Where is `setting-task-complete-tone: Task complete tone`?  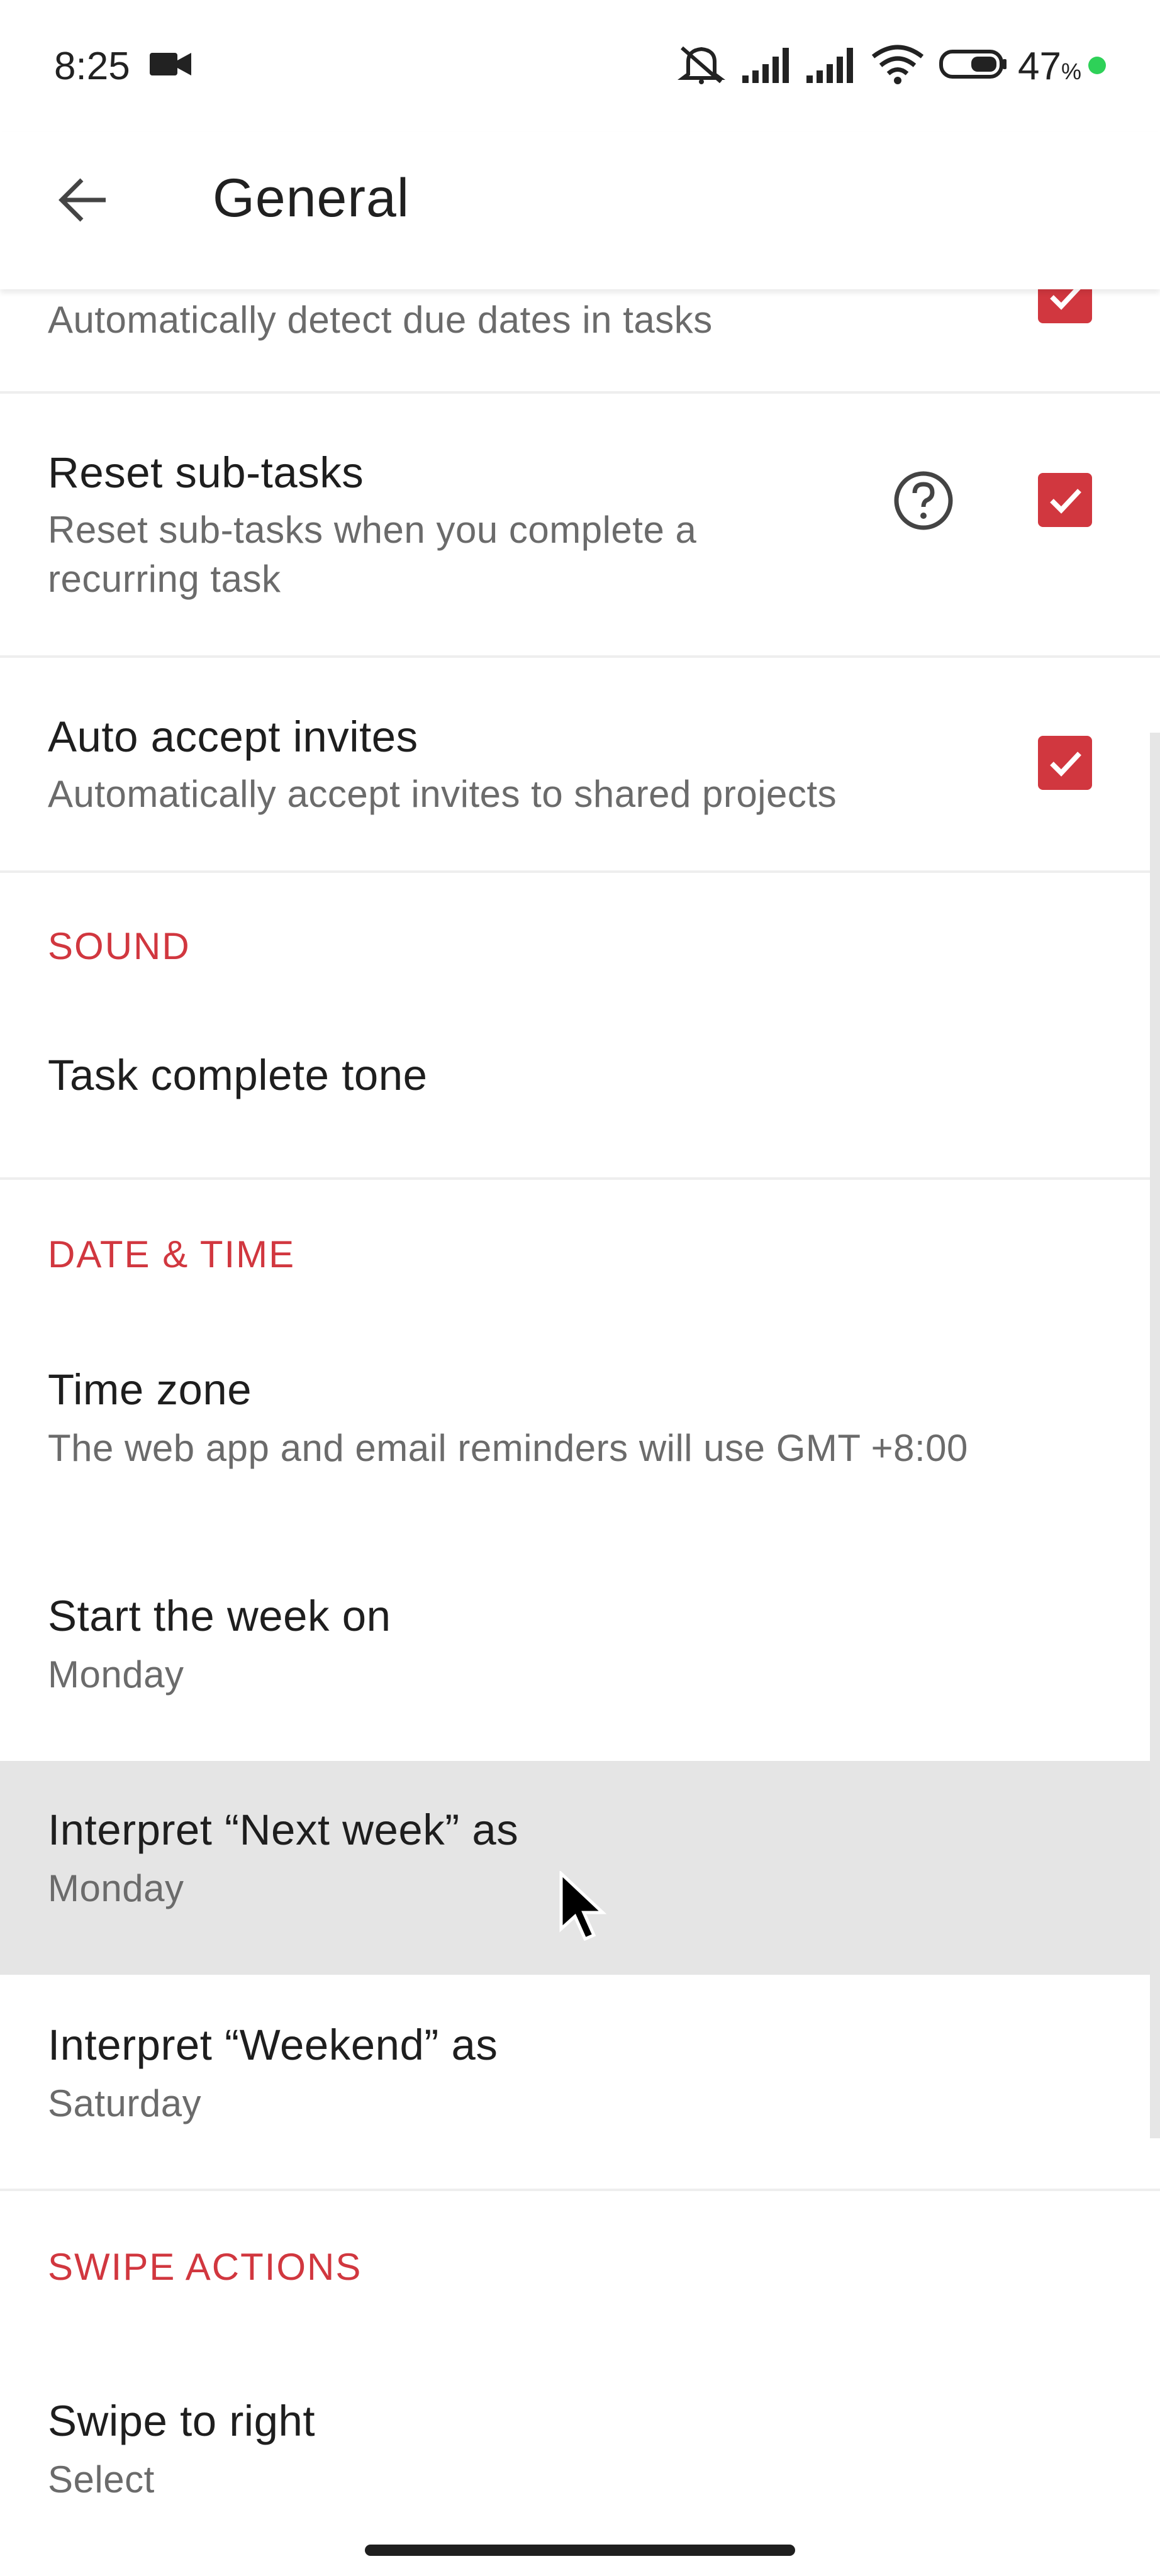 setting-task-complete-tone: Task complete tone is located at coordinates (580, 1075).